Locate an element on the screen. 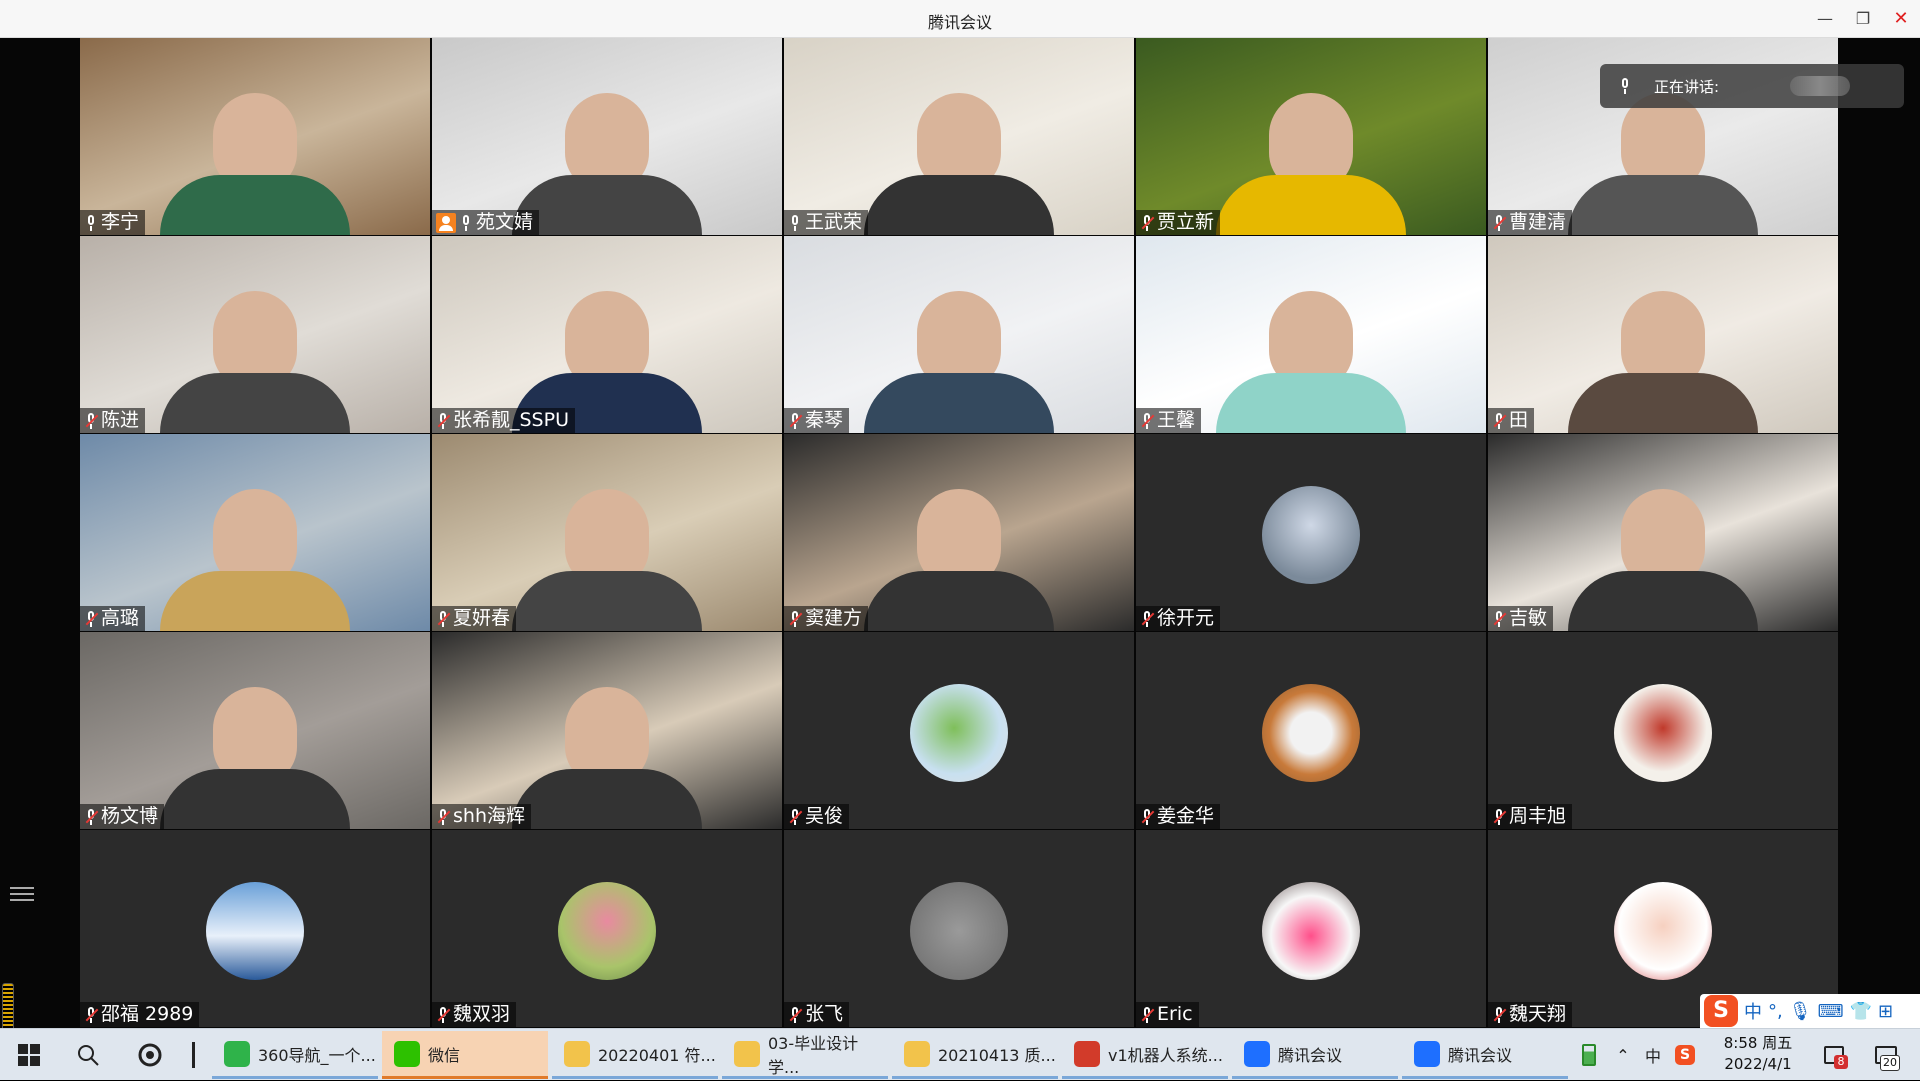 This screenshot has height=1081, width=1920. participant-tile: 王馨 is located at coordinates (1311, 334).